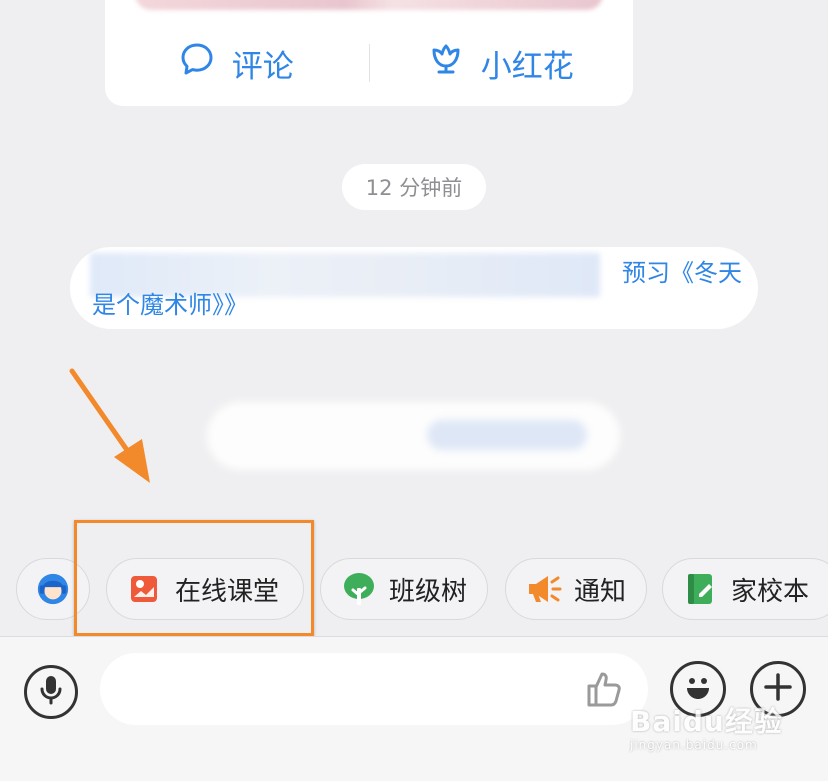  I want to click on microphone-icon, so click(51, 692).